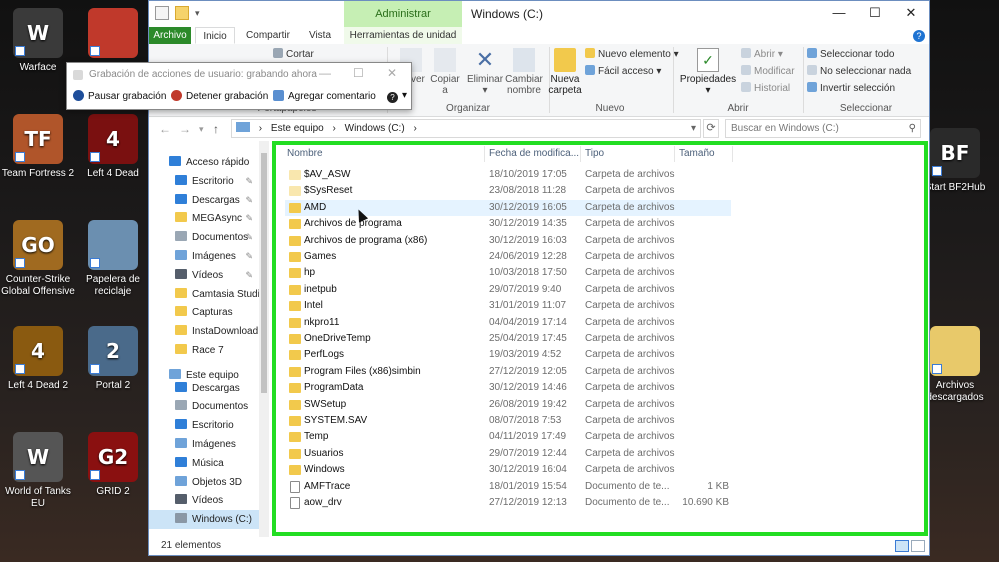 The height and width of the screenshot is (562, 999). Describe the element at coordinates (38, 67) in the screenshot. I see `desktop-icon-label: Warface` at that location.